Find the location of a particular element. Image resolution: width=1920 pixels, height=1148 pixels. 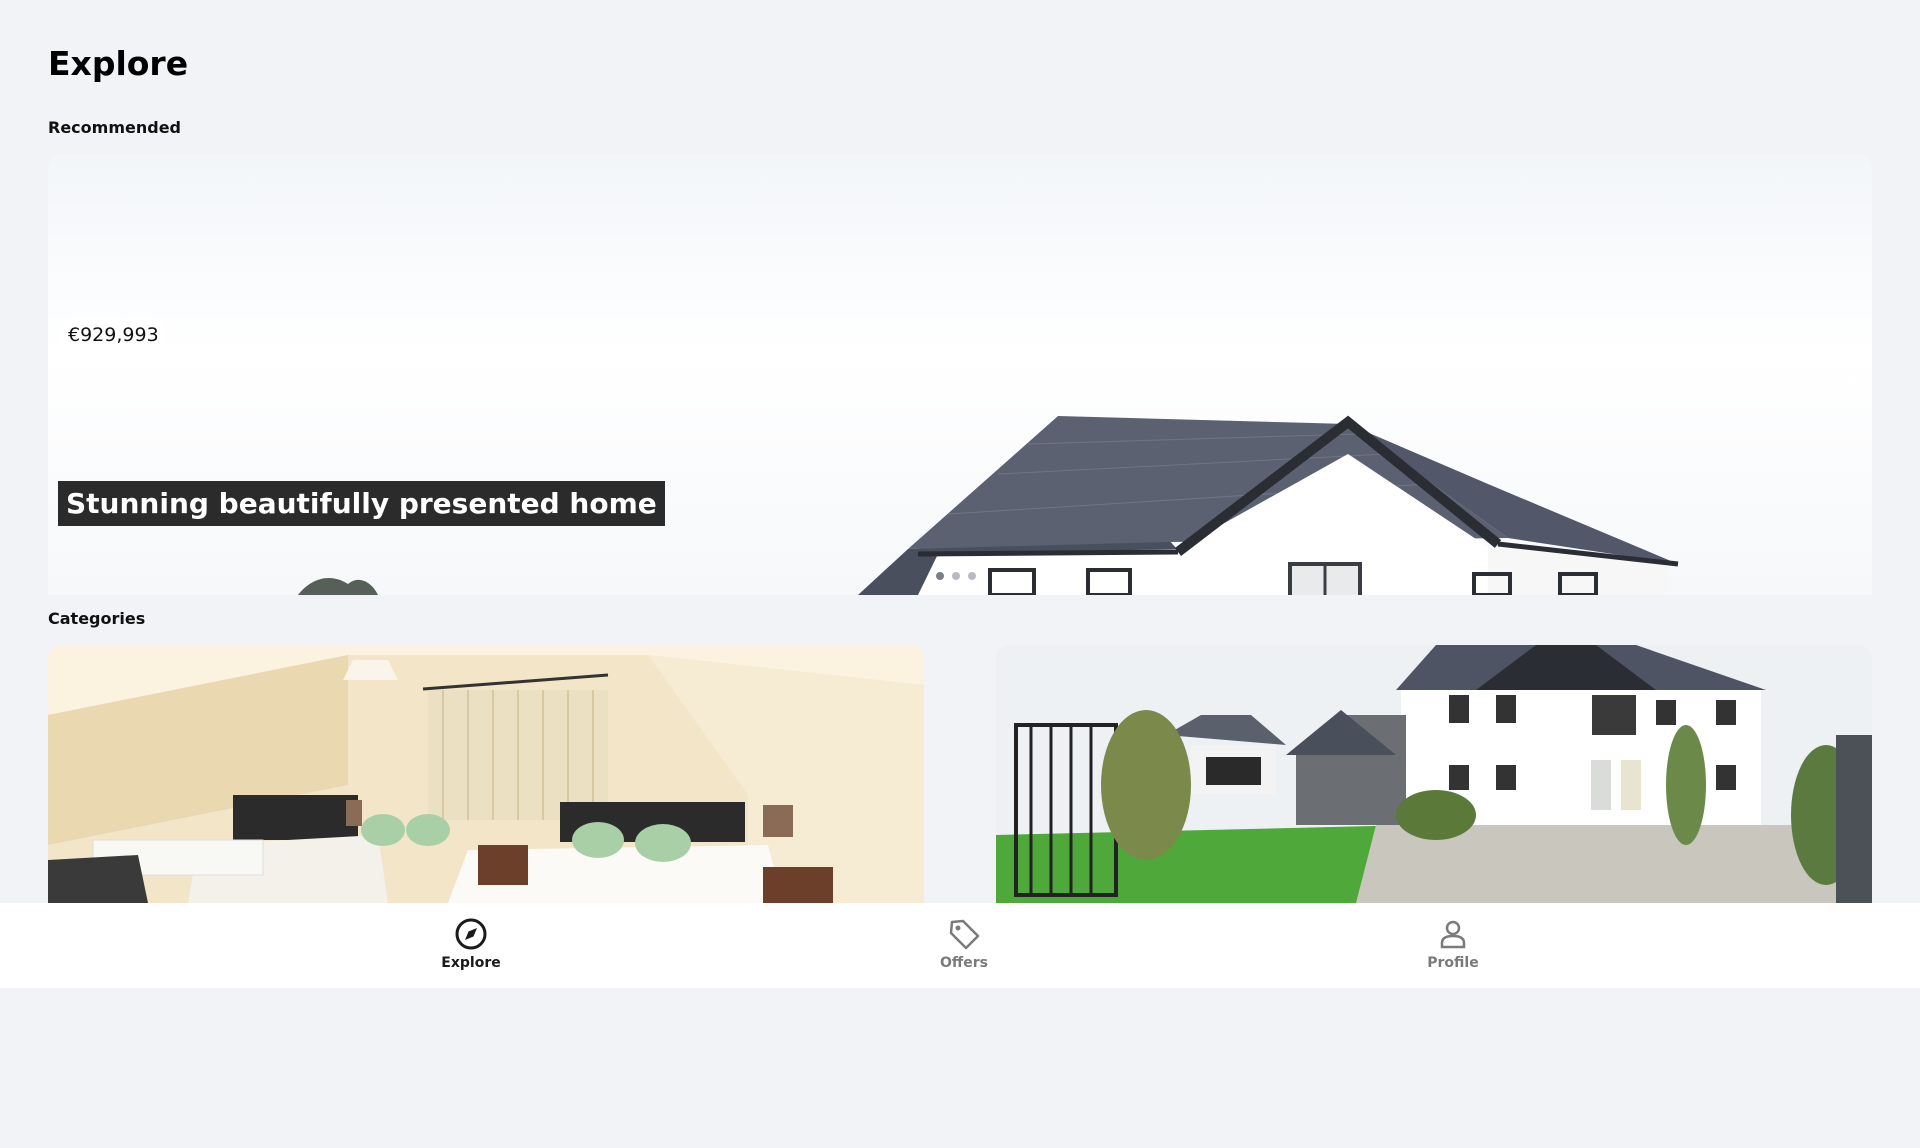

bottom-navigation: Explore Offers Profile is located at coordinates (960, 945).